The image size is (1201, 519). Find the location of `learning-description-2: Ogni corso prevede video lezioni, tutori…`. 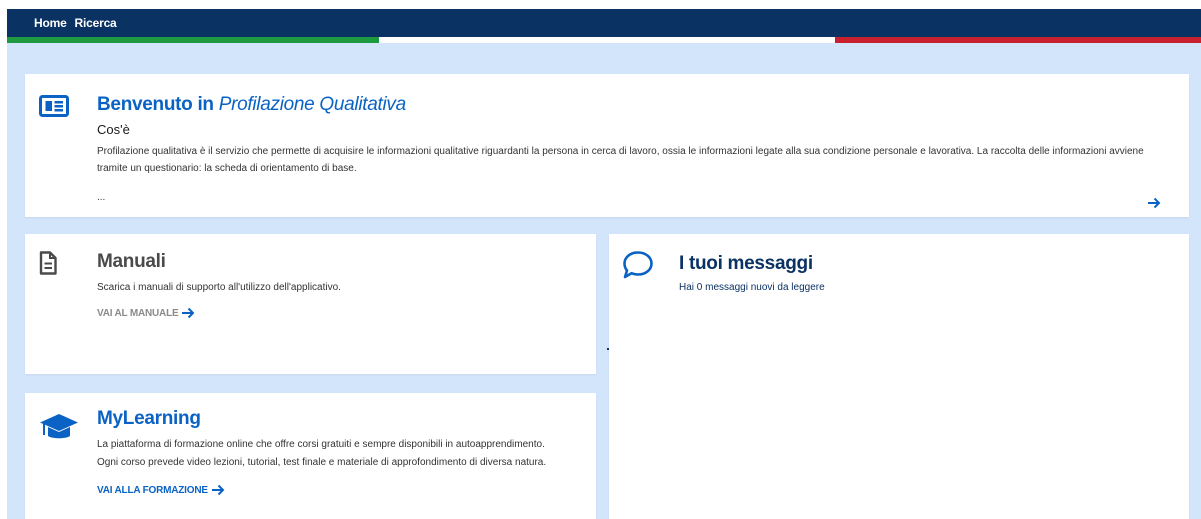

learning-description-2: Ogni corso prevede video lezioni, tutori… is located at coordinates (322, 462).